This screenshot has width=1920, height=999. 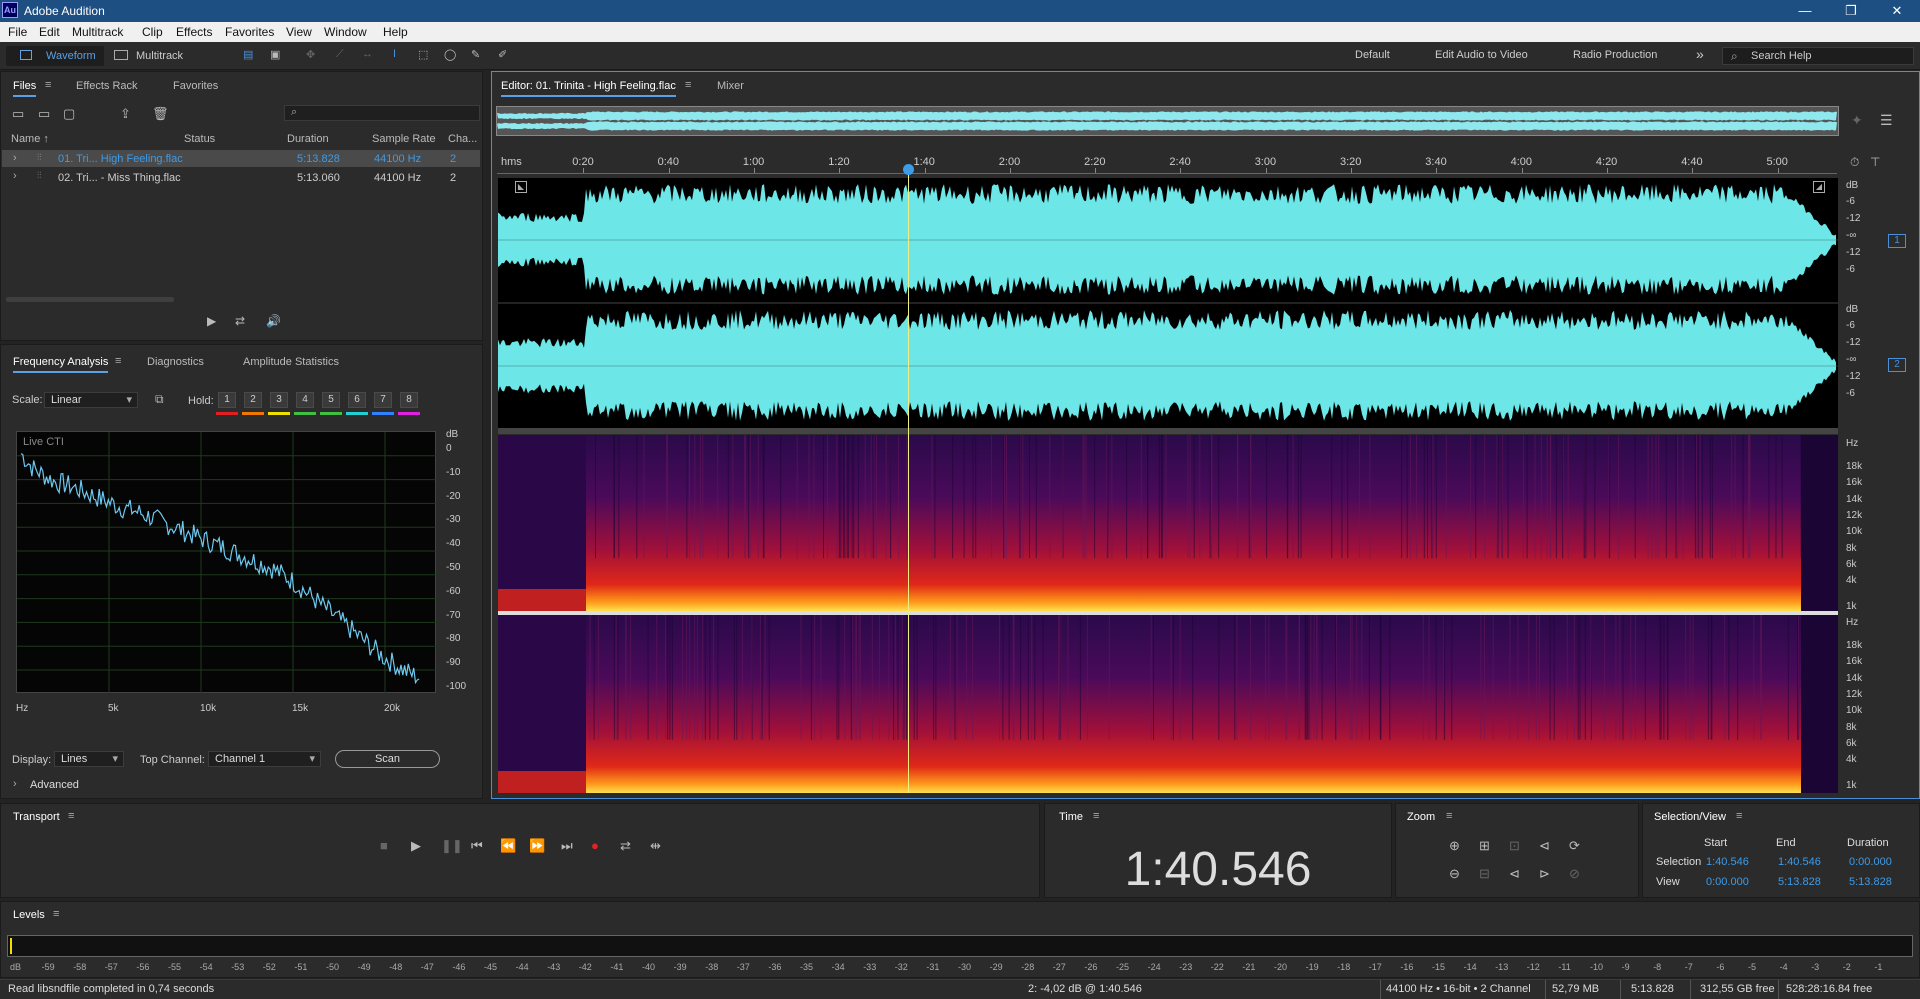 What do you see at coordinates (1897, 11) in the screenshot?
I see `close-button: ✕` at bounding box center [1897, 11].